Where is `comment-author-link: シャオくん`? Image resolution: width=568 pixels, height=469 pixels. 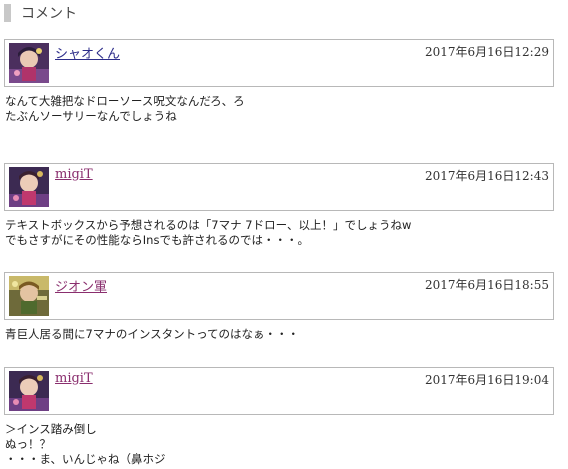 comment-author-link: シャオくん is located at coordinates (87, 52).